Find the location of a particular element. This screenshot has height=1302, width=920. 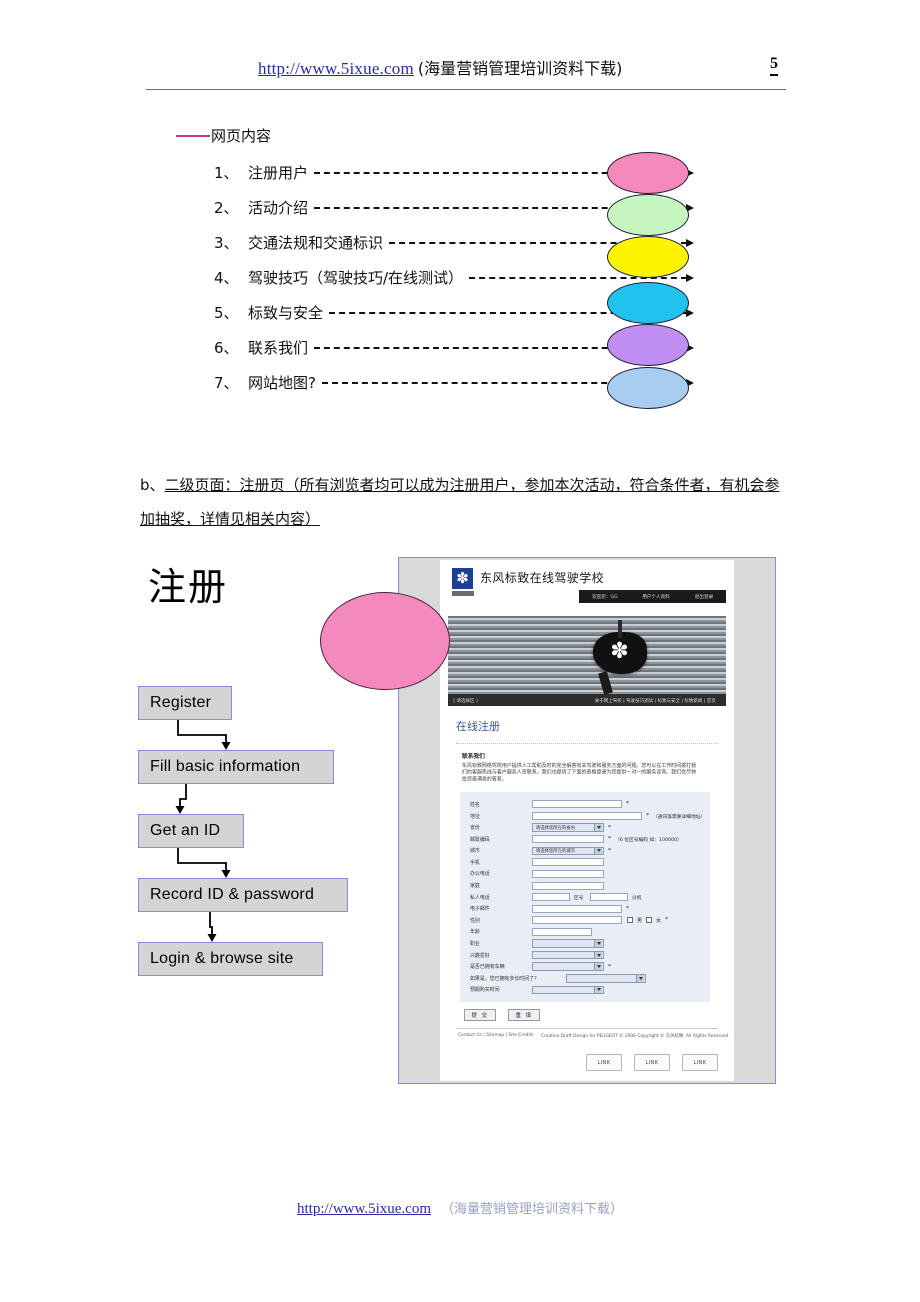

footer-subtitle: （海量营销管理培训资料下载） is located at coordinates (532, 1209).